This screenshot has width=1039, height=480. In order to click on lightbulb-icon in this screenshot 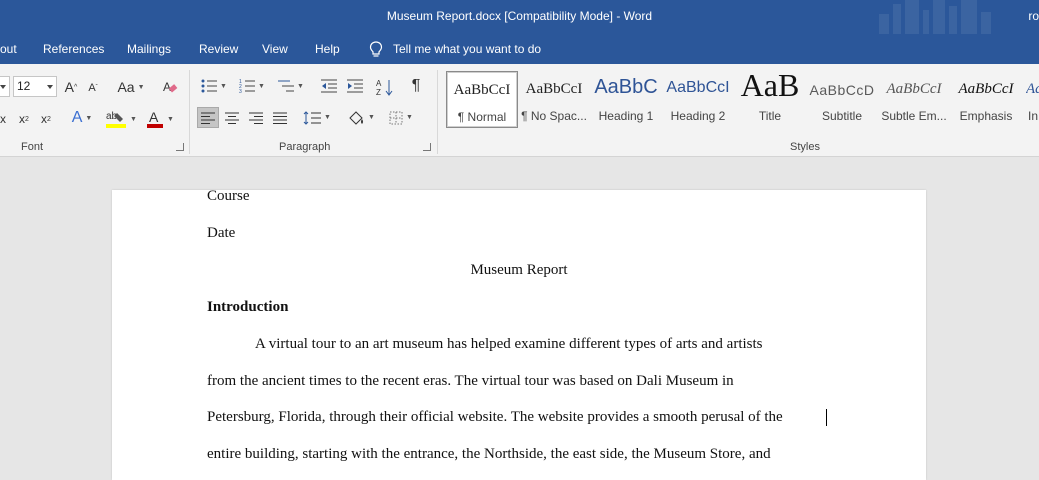, I will do `click(376, 48)`.